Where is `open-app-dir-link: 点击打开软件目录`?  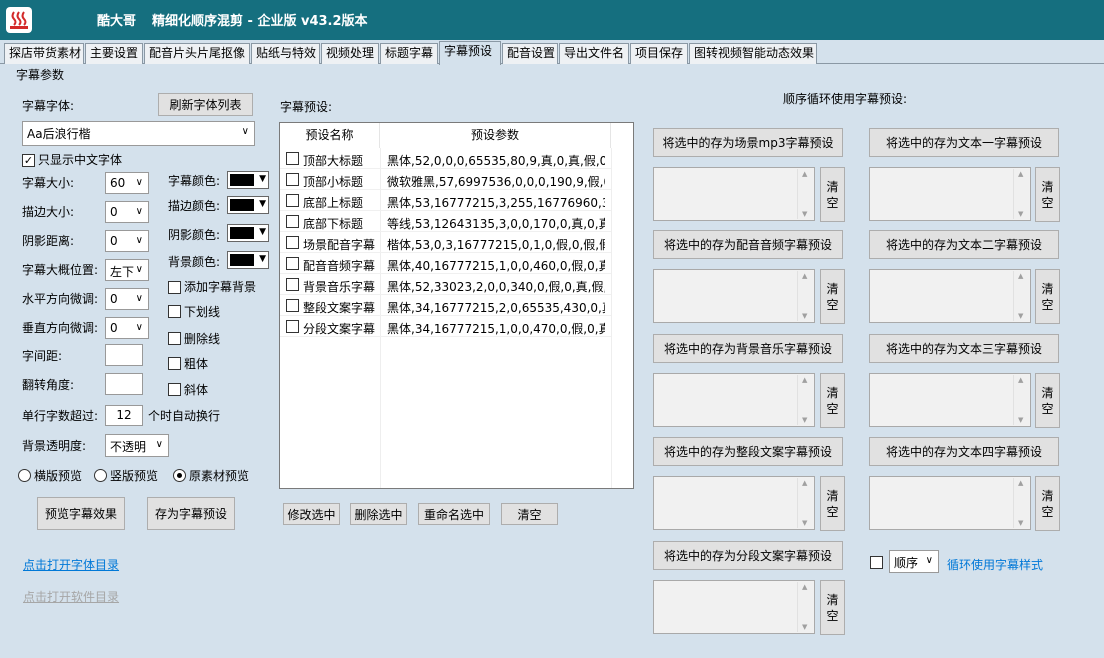 open-app-dir-link: 点击打开软件目录 is located at coordinates (71, 596).